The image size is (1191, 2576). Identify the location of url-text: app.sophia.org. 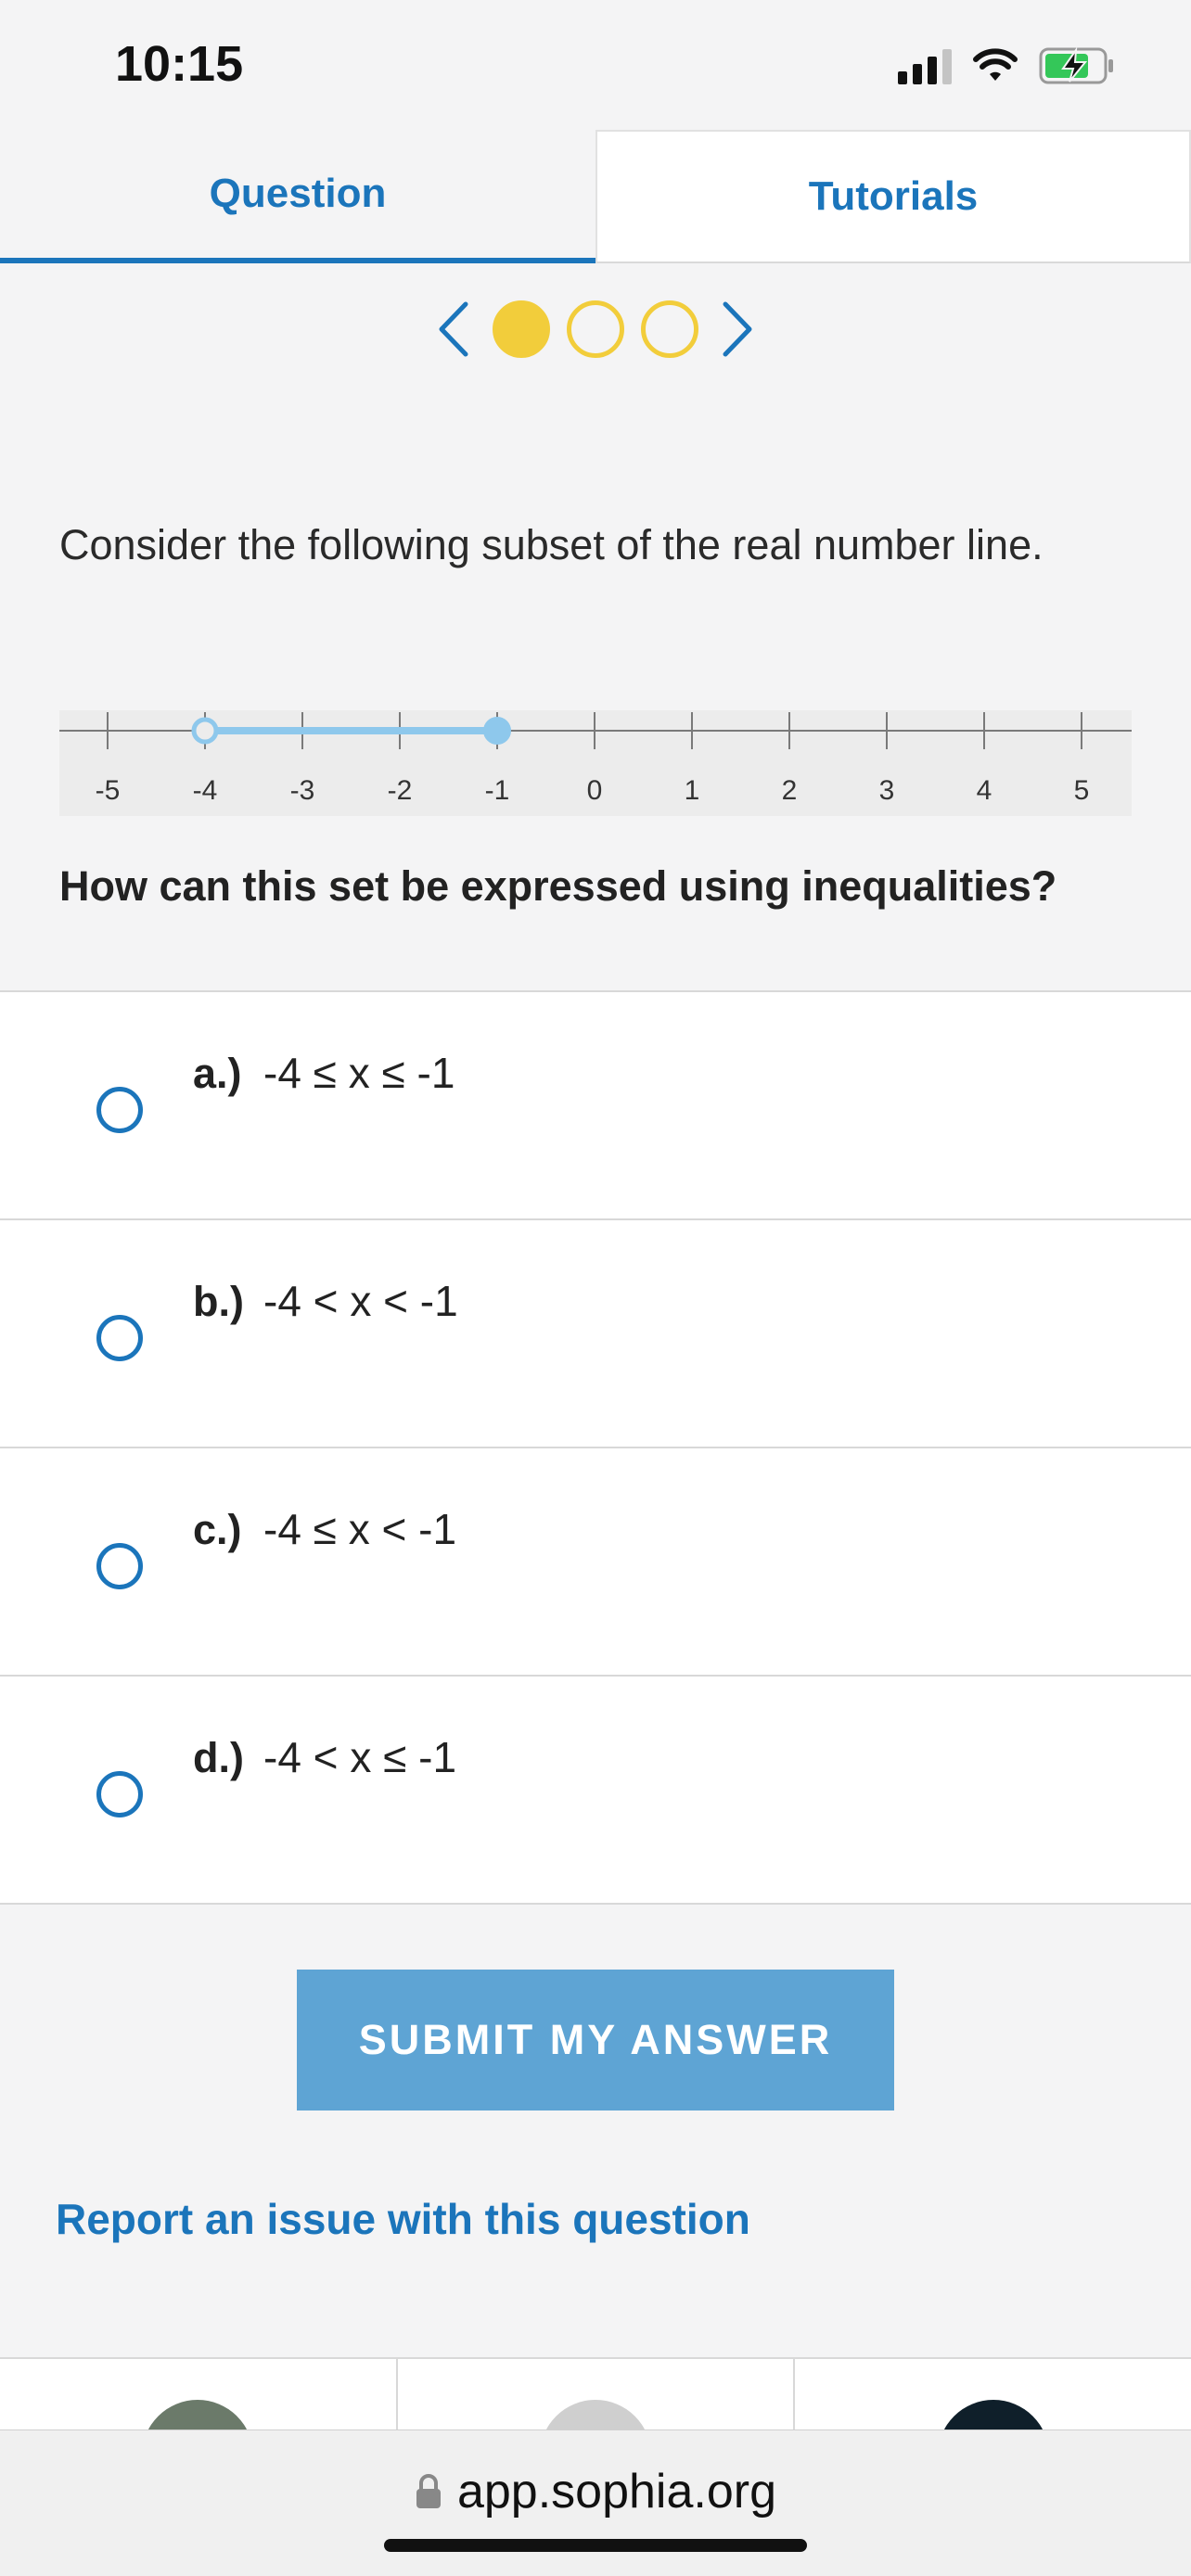
(616, 2492).